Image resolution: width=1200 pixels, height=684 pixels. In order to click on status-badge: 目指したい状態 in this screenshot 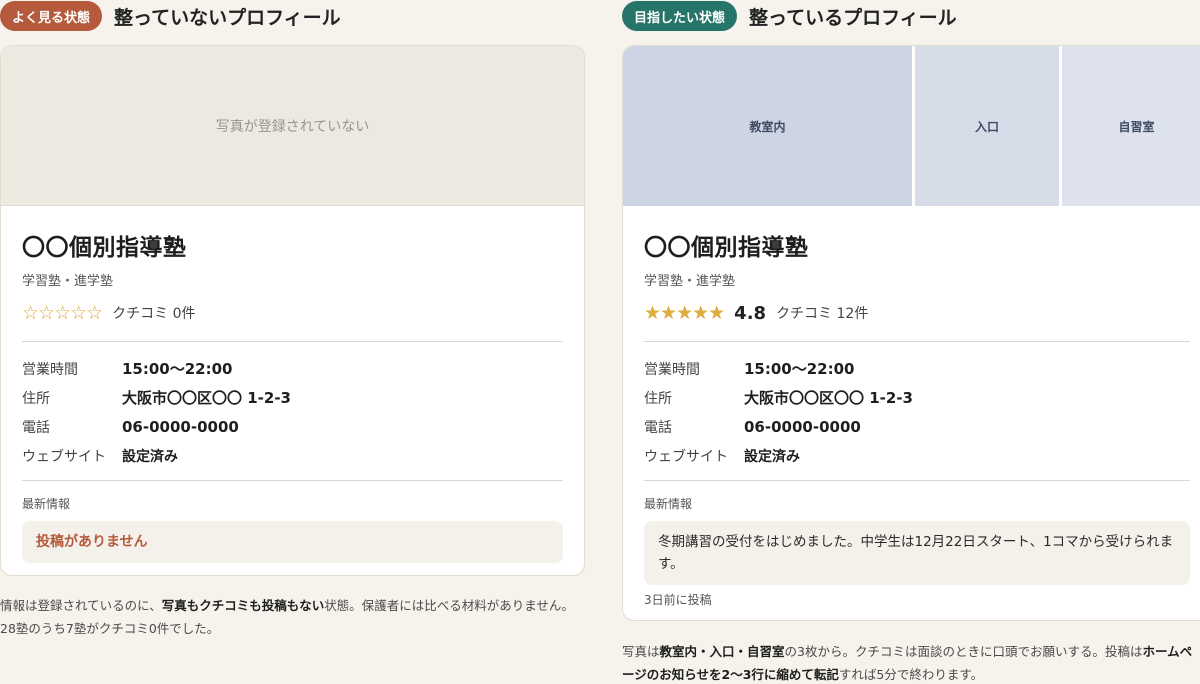, I will do `click(680, 16)`.